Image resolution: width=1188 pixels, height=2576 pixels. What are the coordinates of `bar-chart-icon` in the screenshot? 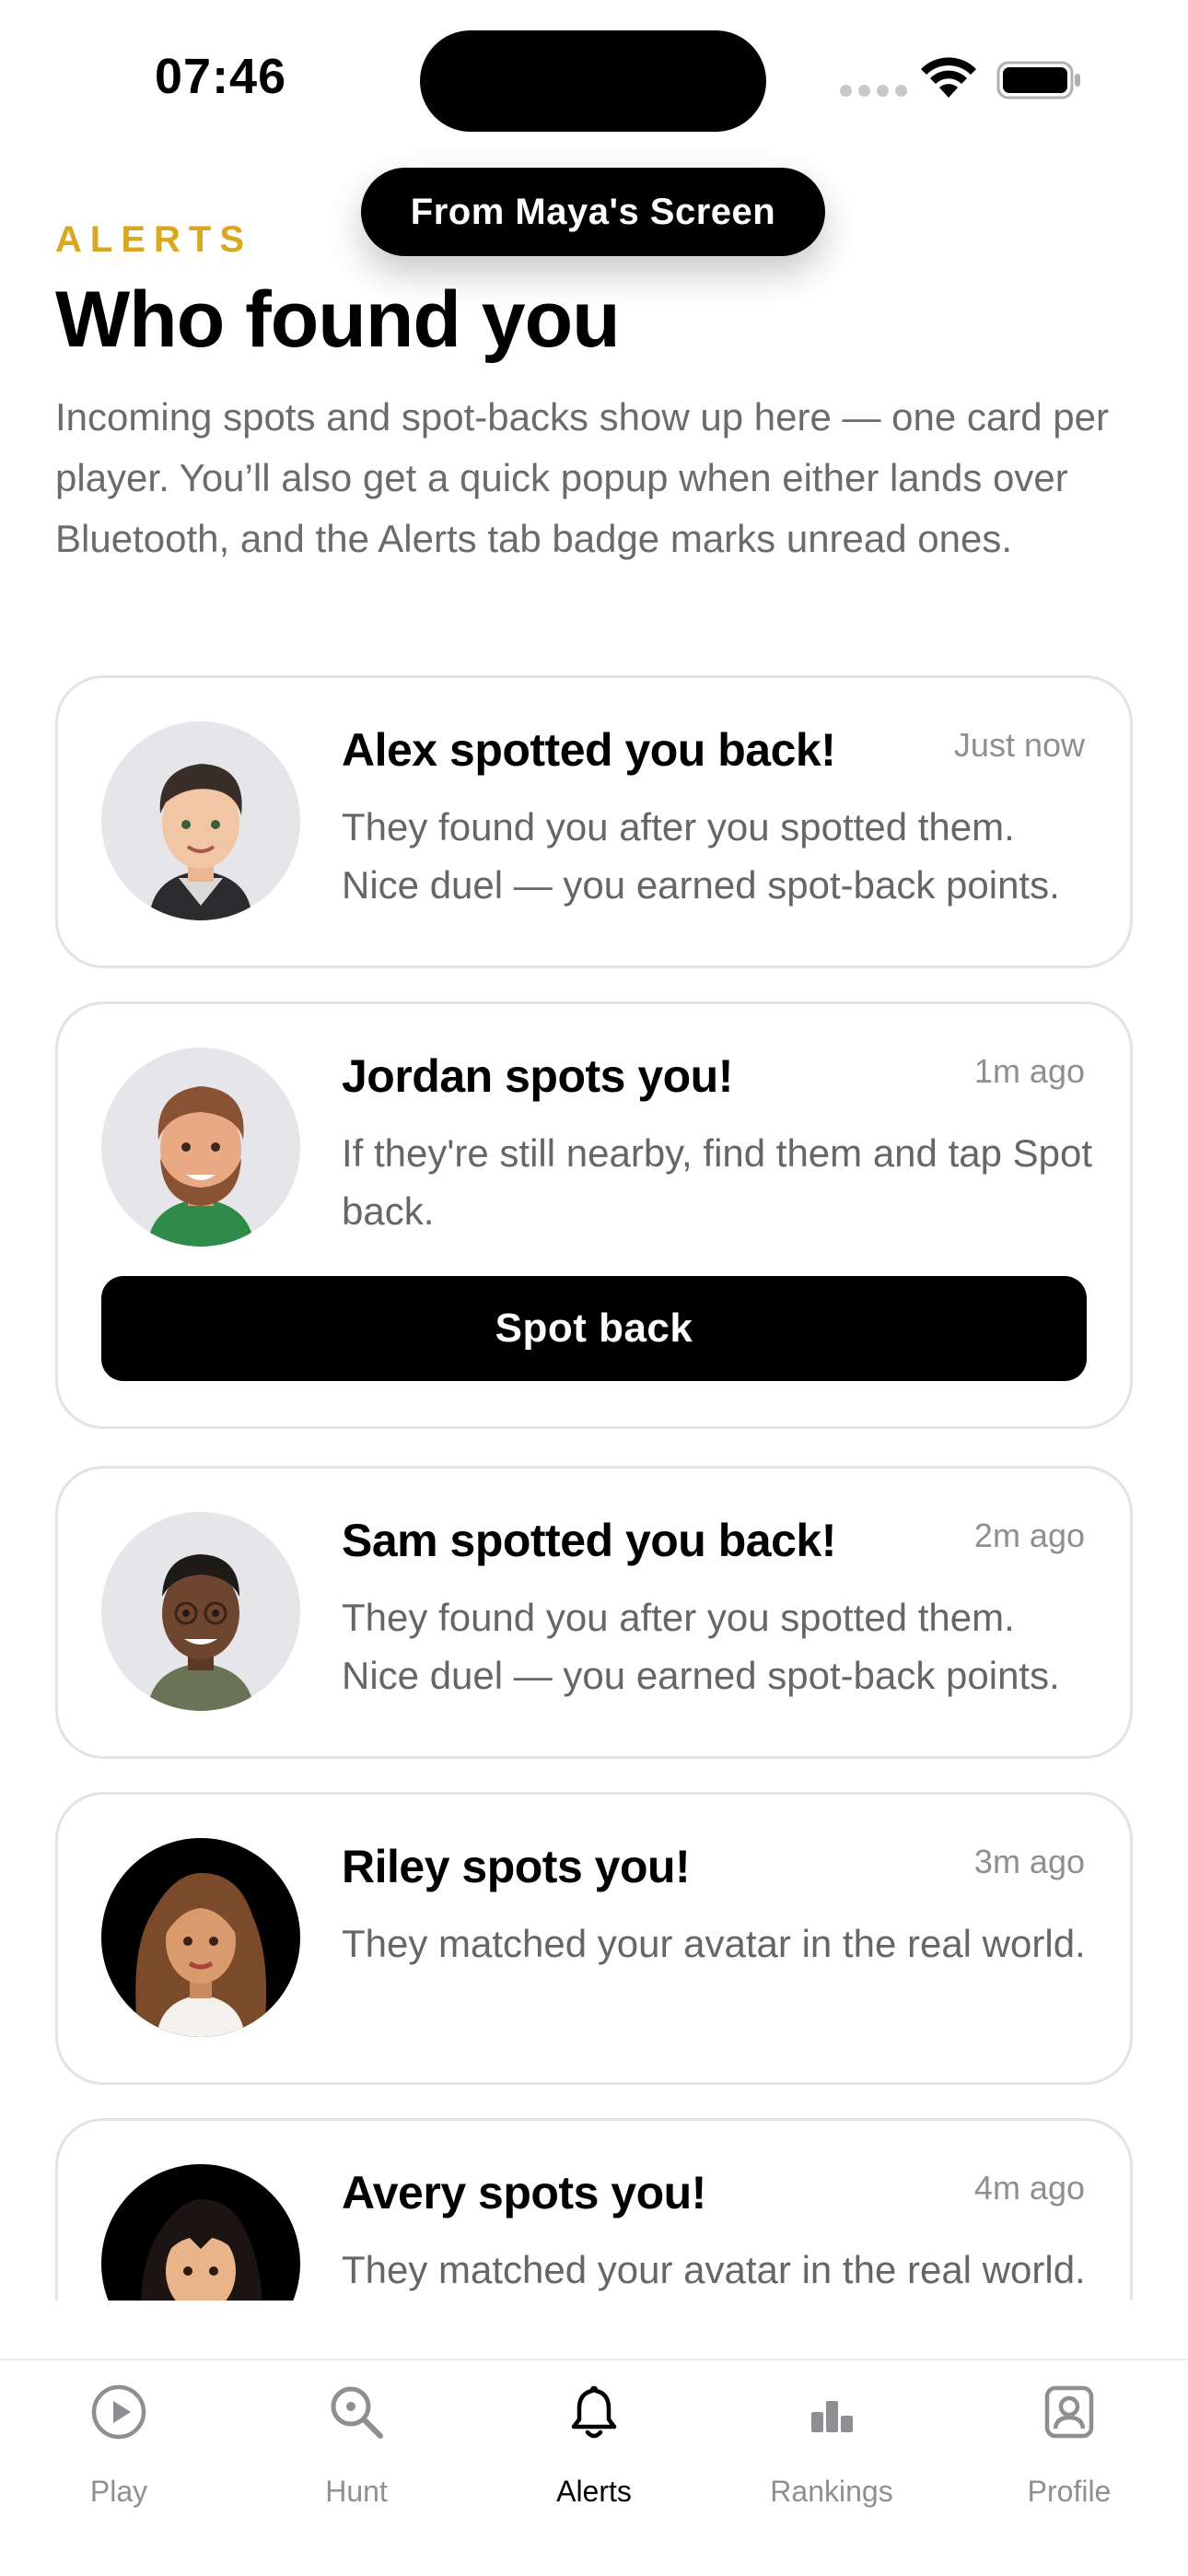 It's located at (832, 2416).